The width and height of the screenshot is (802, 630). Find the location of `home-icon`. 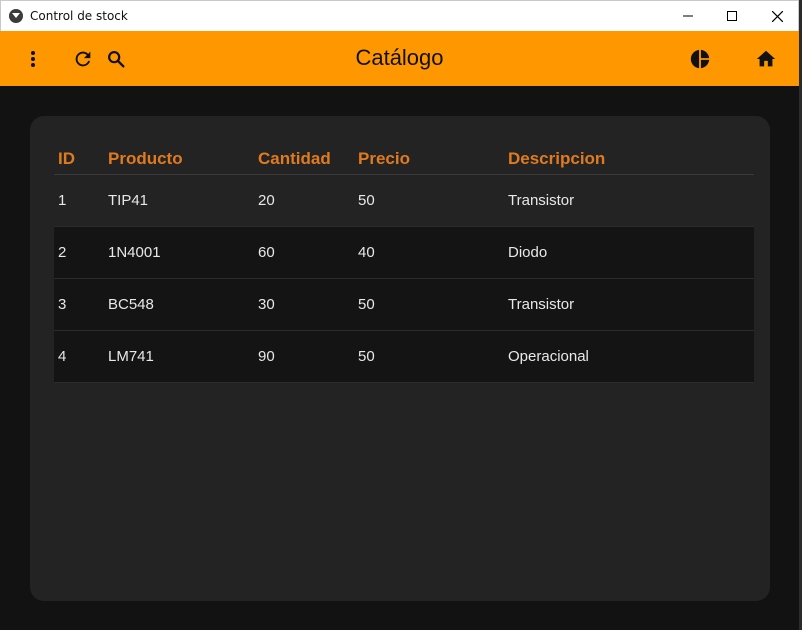

home-icon is located at coordinates (766, 58).